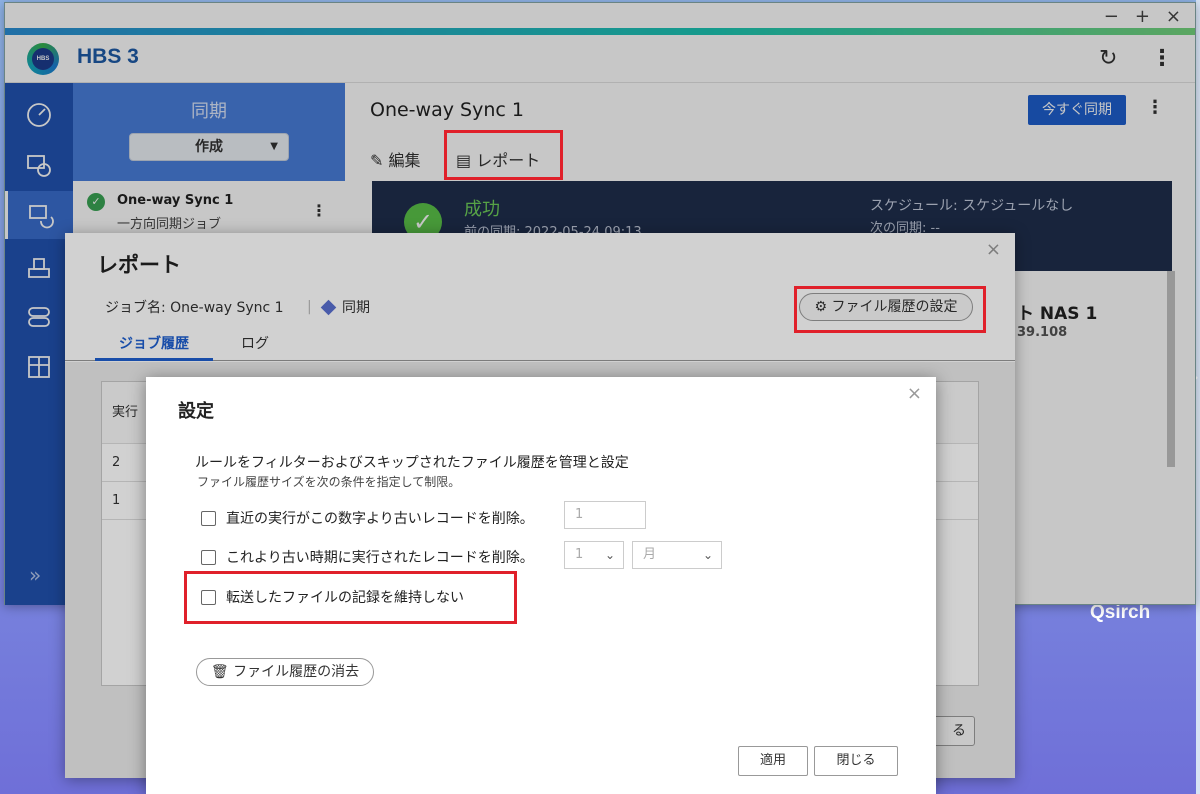  I want to click on option-no-keep-record: 転送したファイルの記録を維持しない, so click(332, 597).